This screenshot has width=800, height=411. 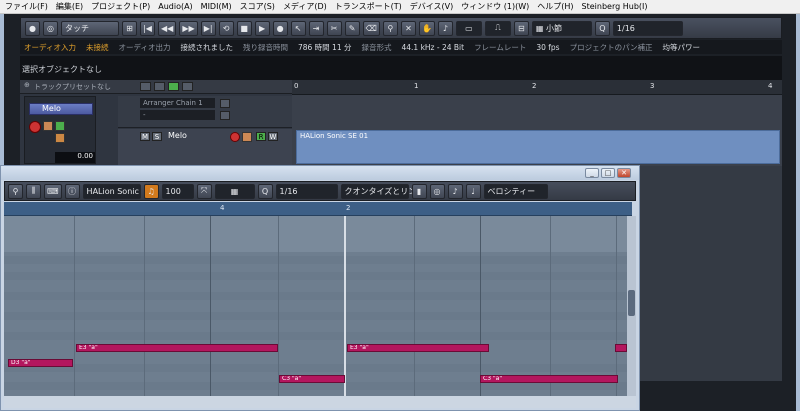 What do you see at coordinates (60, 126) in the screenshot?
I see `read-automation-button` at bounding box center [60, 126].